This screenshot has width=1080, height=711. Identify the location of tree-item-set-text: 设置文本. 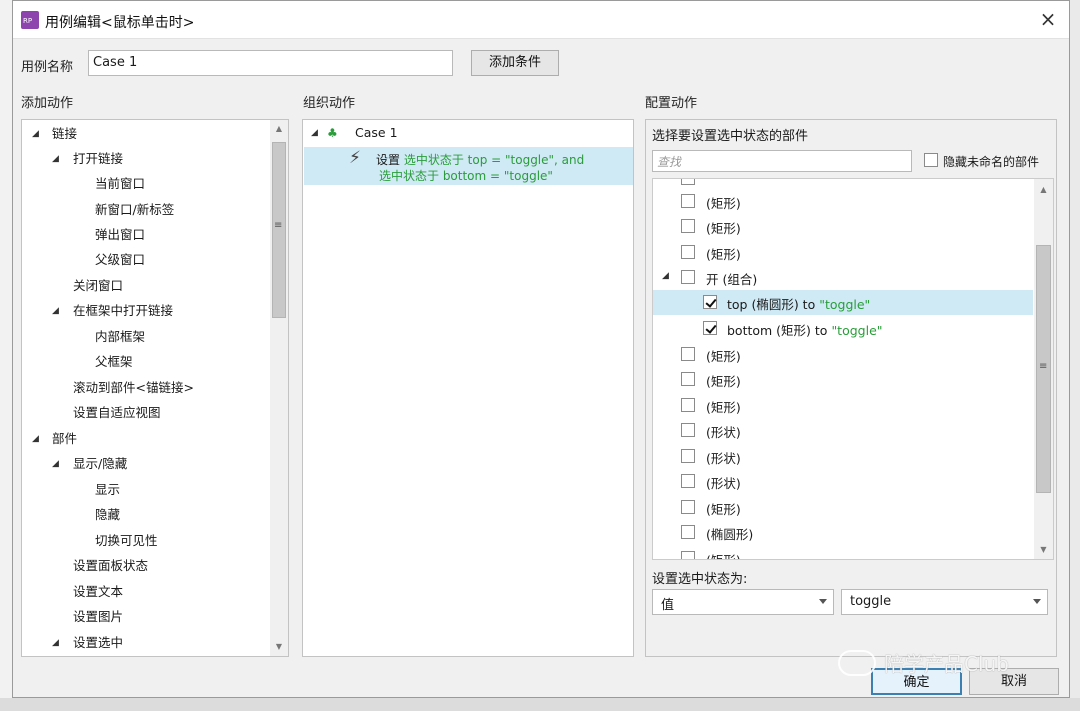
(98, 592).